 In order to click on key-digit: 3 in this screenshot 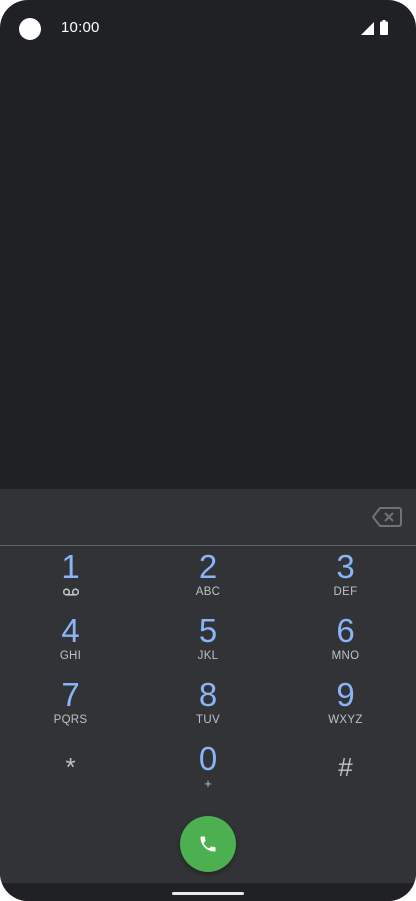, I will do `click(345, 566)`.